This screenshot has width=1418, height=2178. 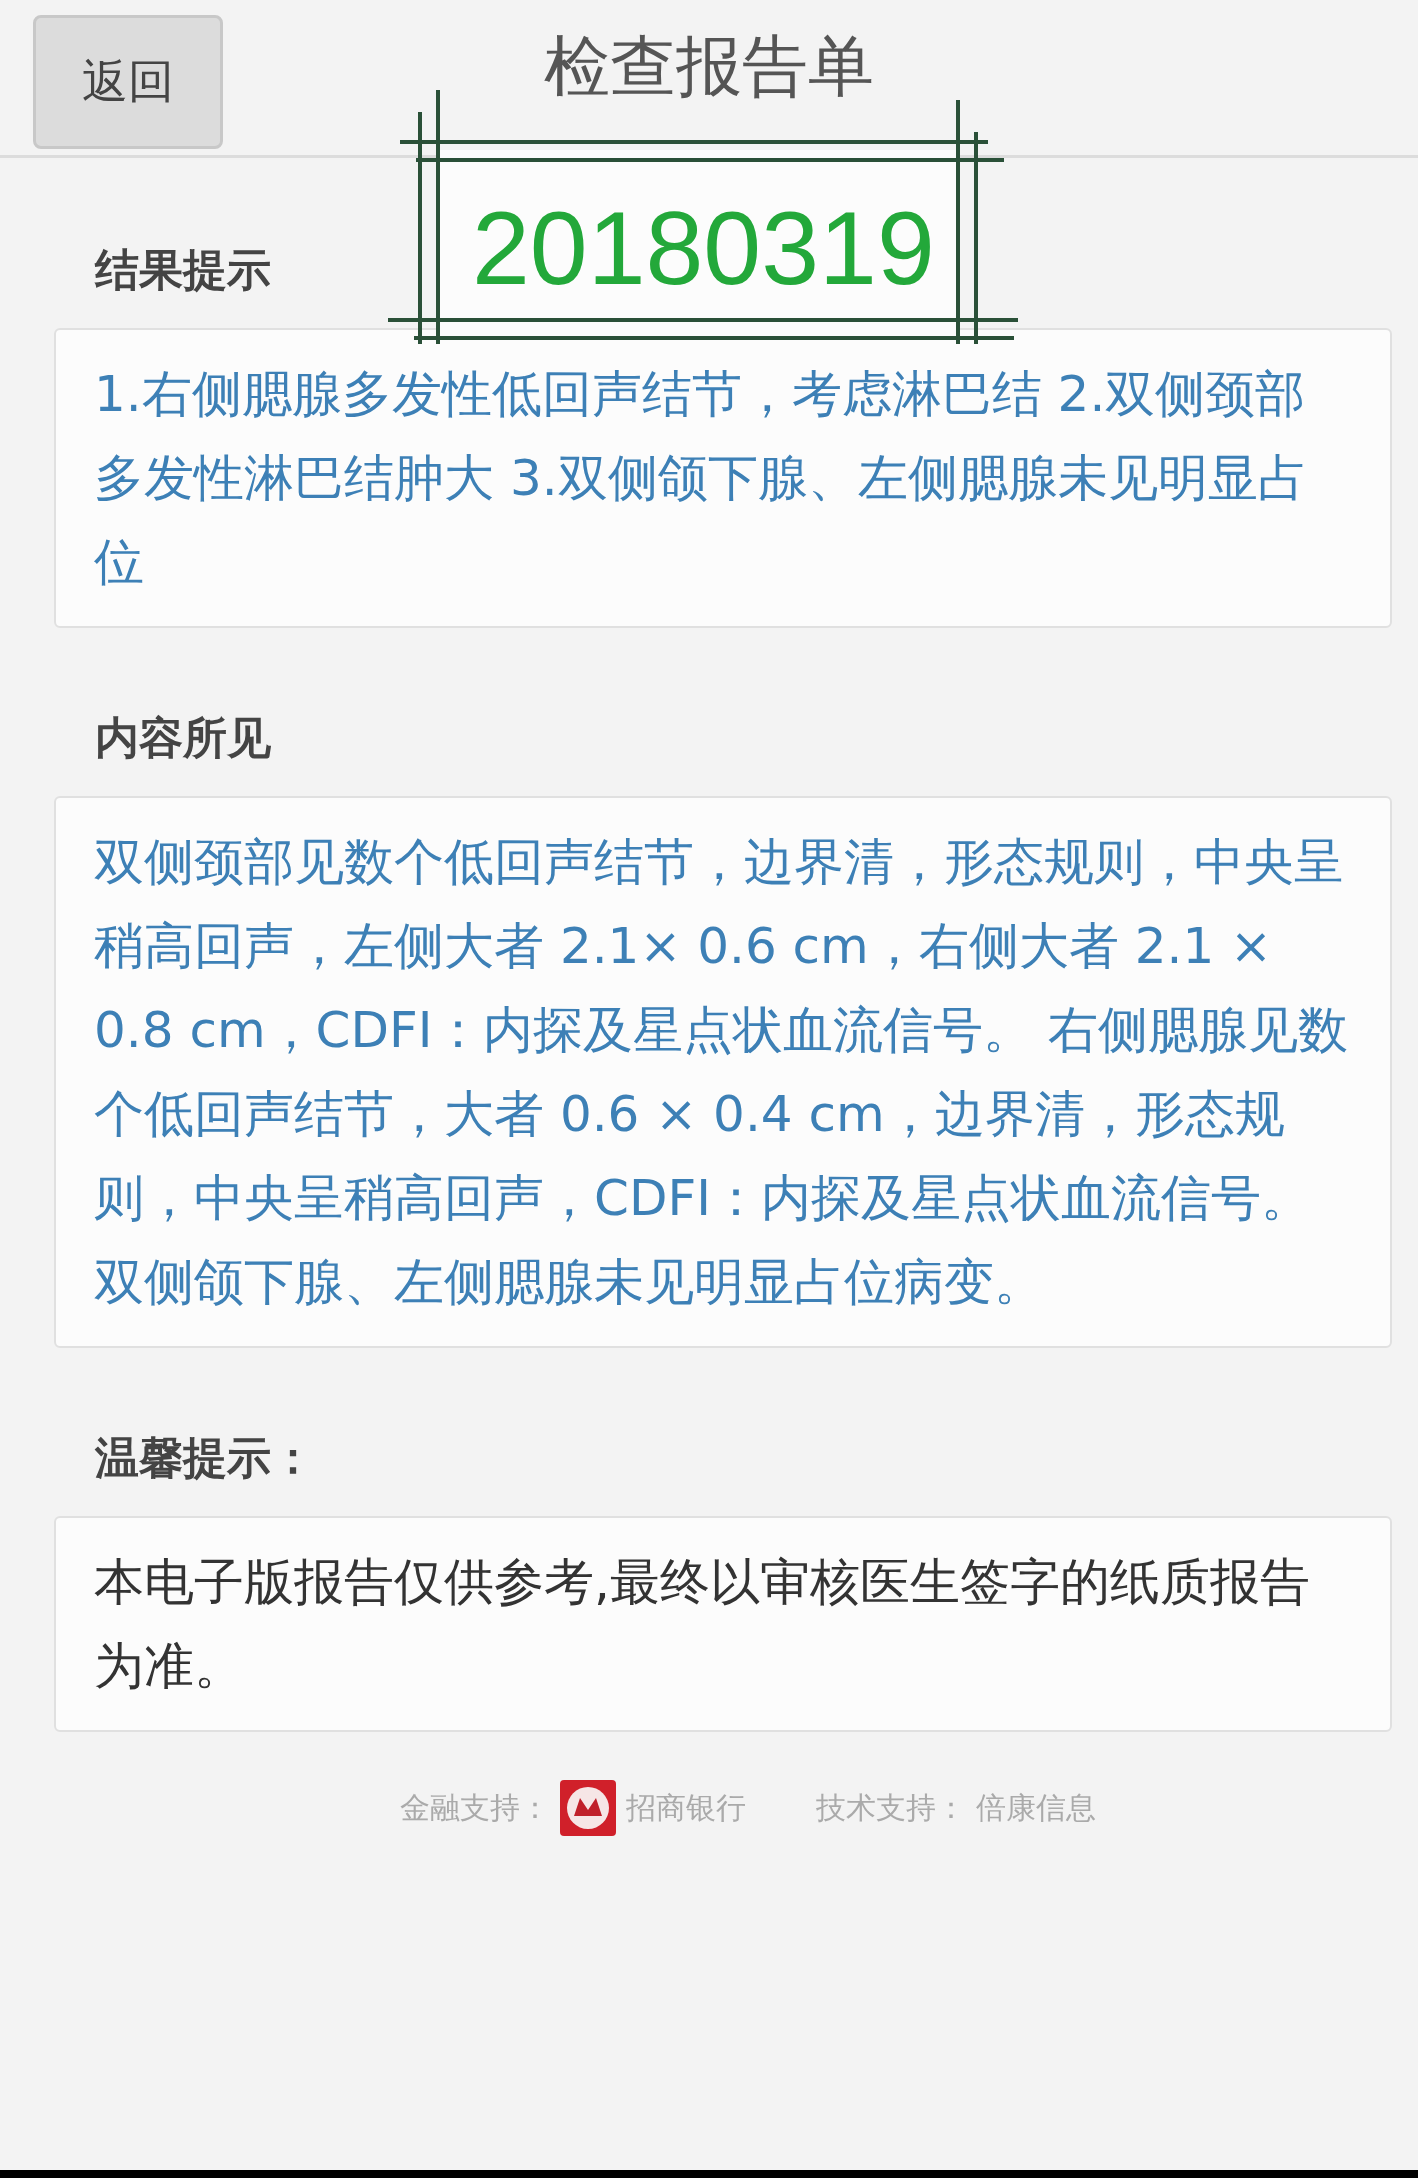 I want to click on back-button: 返回, so click(x=128, y=82).